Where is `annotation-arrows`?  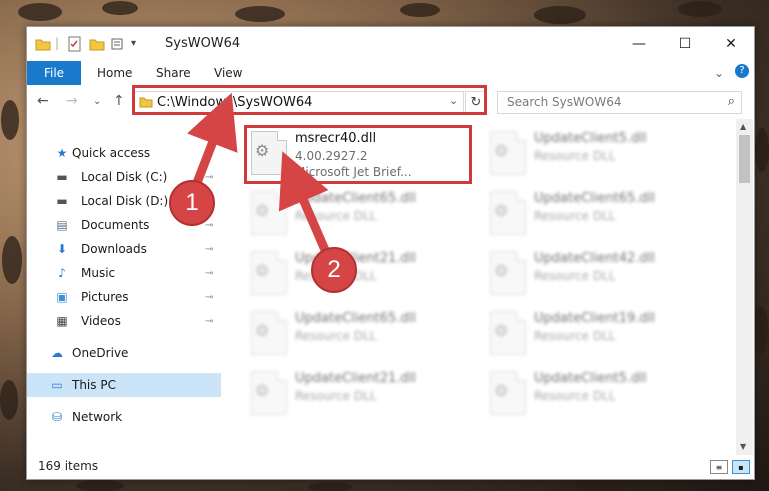
annotation-arrows is located at coordinates (258, 172).